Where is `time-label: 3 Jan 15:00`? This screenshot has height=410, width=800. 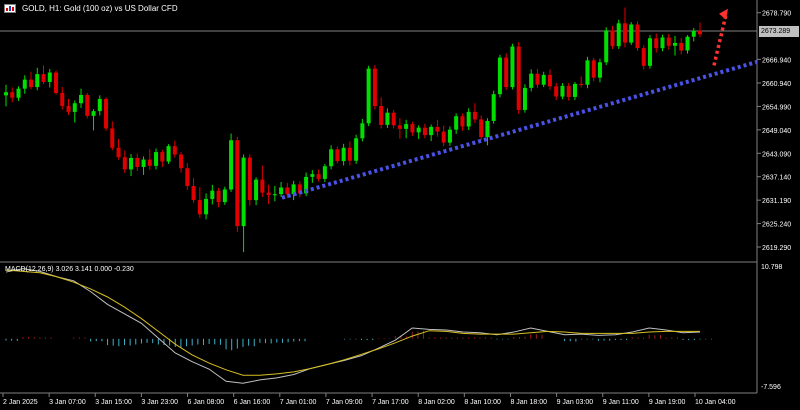 time-label: 3 Jan 15:00 is located at coordinates (113, 402).